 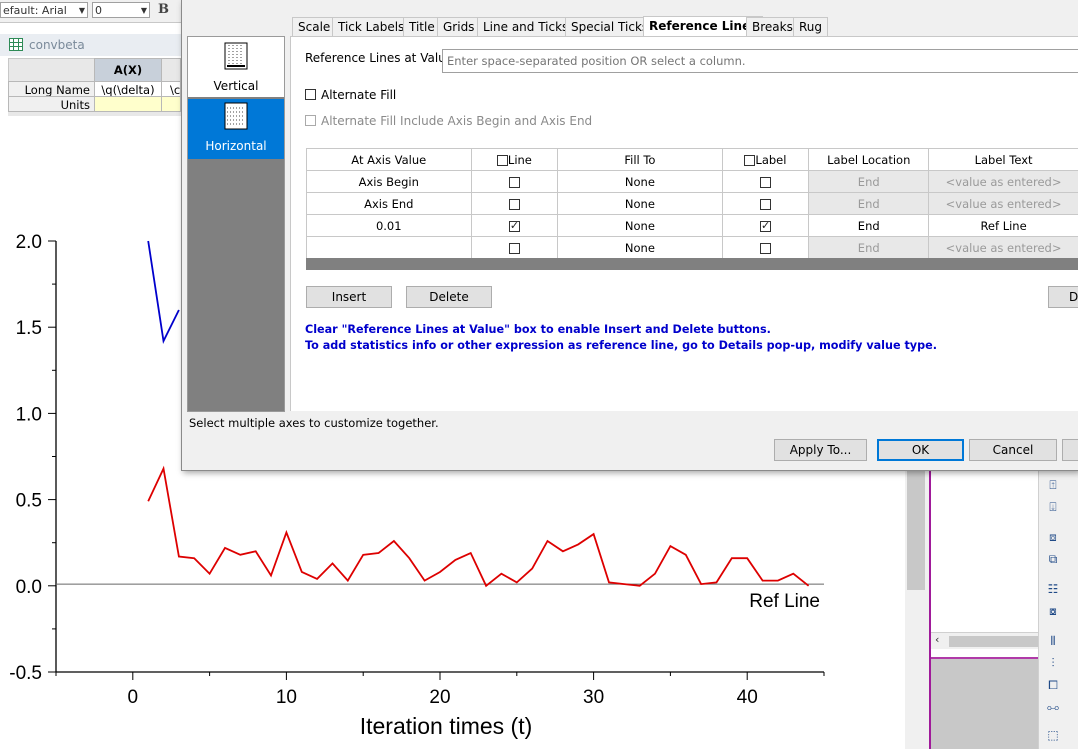 What do you see at coordinates (389, 203) in the screenshot?
I see `at-axis-value-cell: Axis End` at bounding box center [389, 203].